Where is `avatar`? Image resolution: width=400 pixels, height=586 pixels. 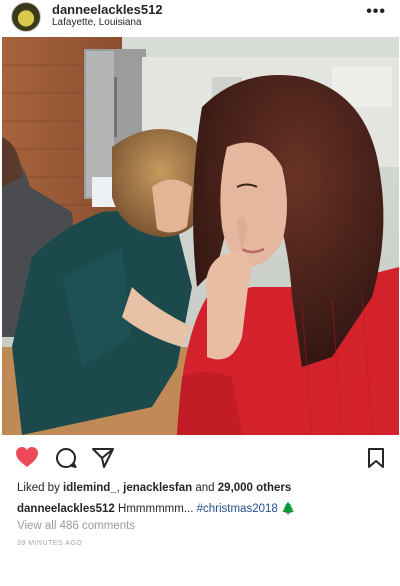
avatar is located at coordinates (26, 17).